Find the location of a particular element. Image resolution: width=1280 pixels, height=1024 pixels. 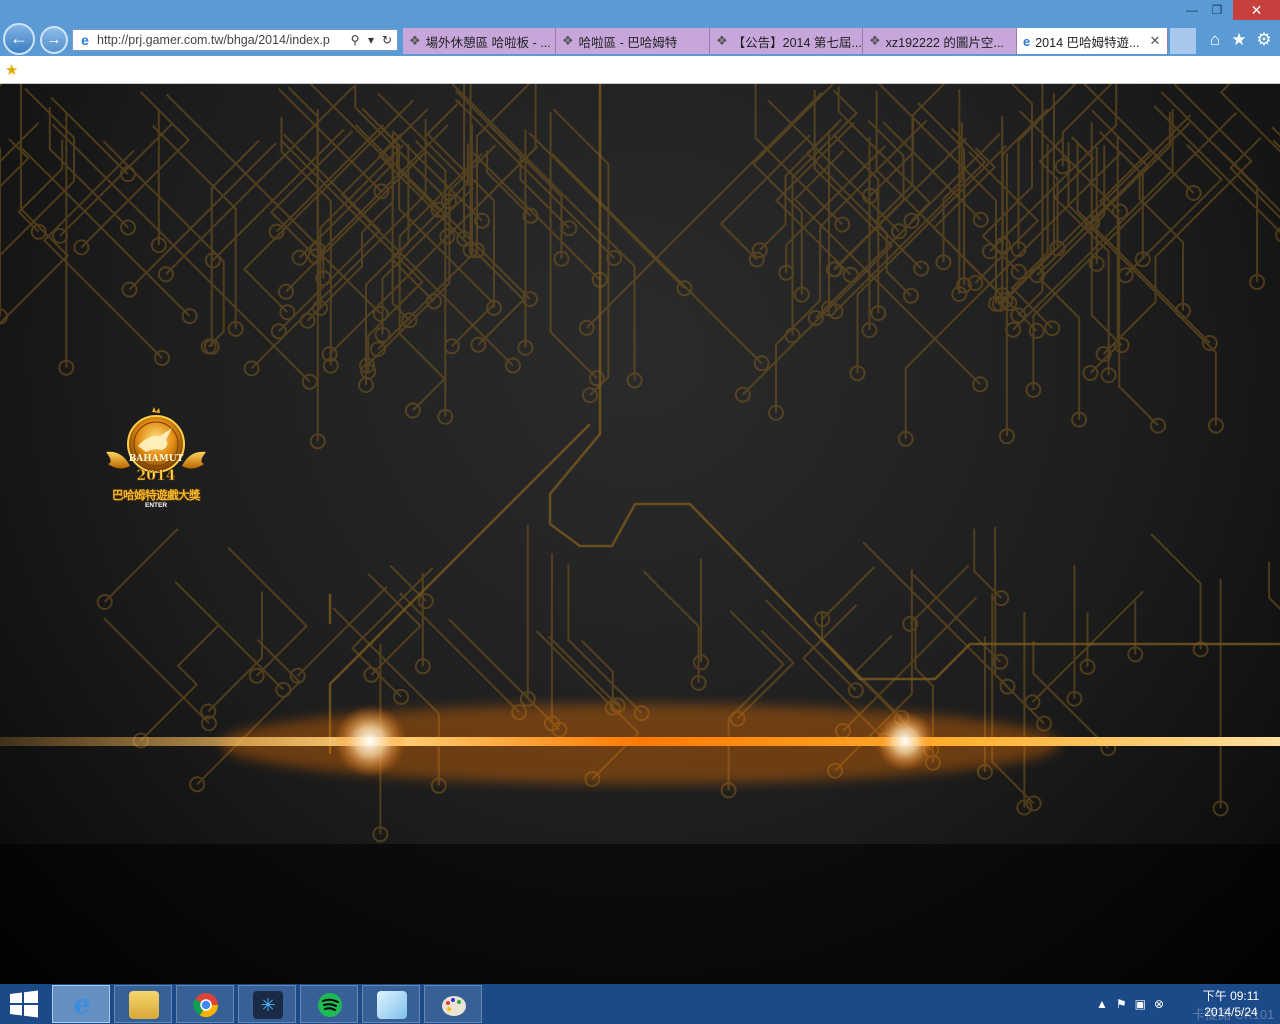

light-beam is located at coordinates (640, 741).